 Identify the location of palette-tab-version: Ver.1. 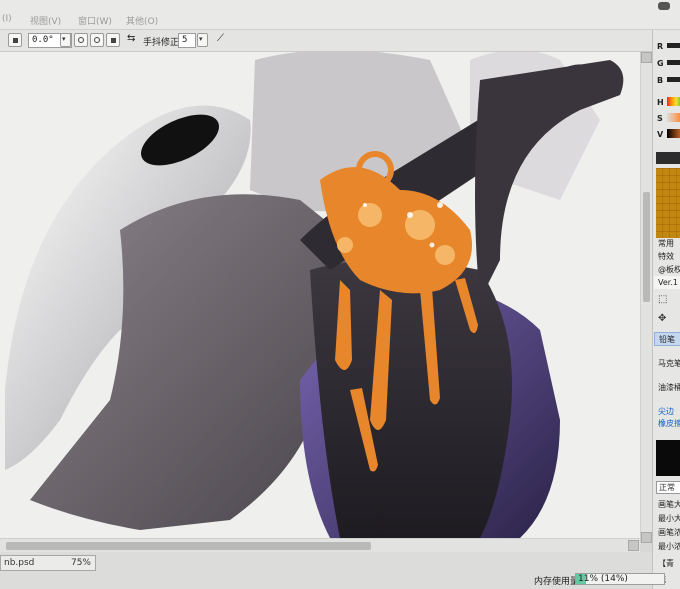
(667, 282).